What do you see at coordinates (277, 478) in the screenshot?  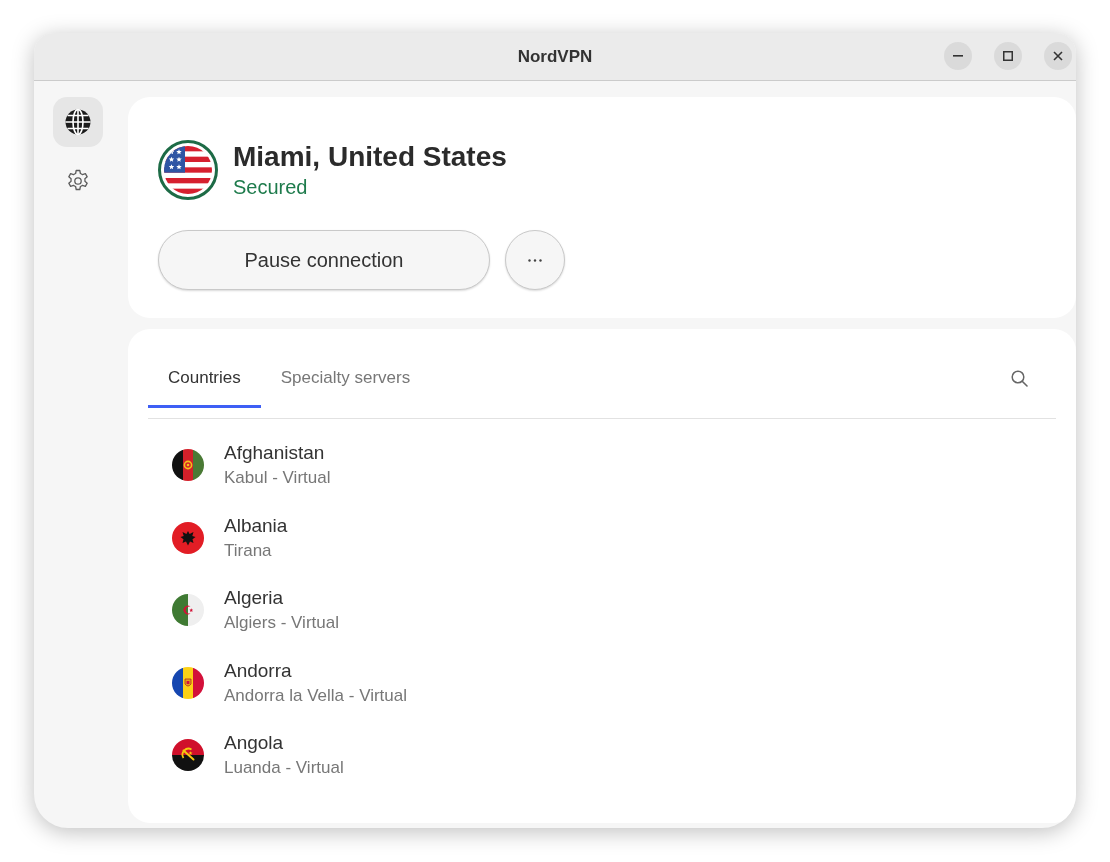 I see `server-location: Kabul - Virtual` at bounding box center [277, 478].